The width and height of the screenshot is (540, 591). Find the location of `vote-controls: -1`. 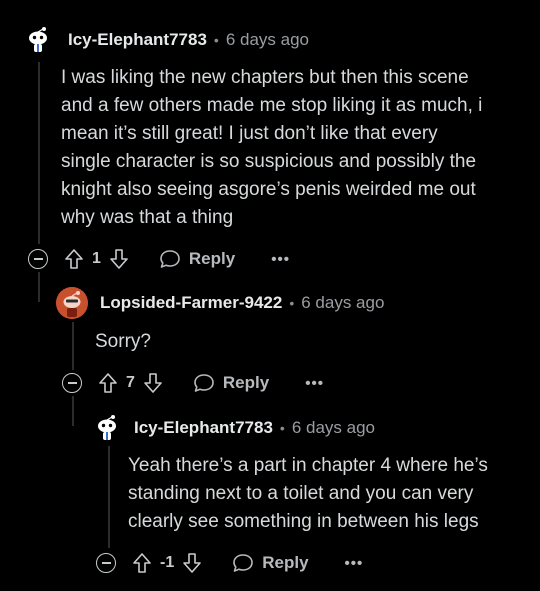

vote-controls: -1 is located at coordinates (167, 563).